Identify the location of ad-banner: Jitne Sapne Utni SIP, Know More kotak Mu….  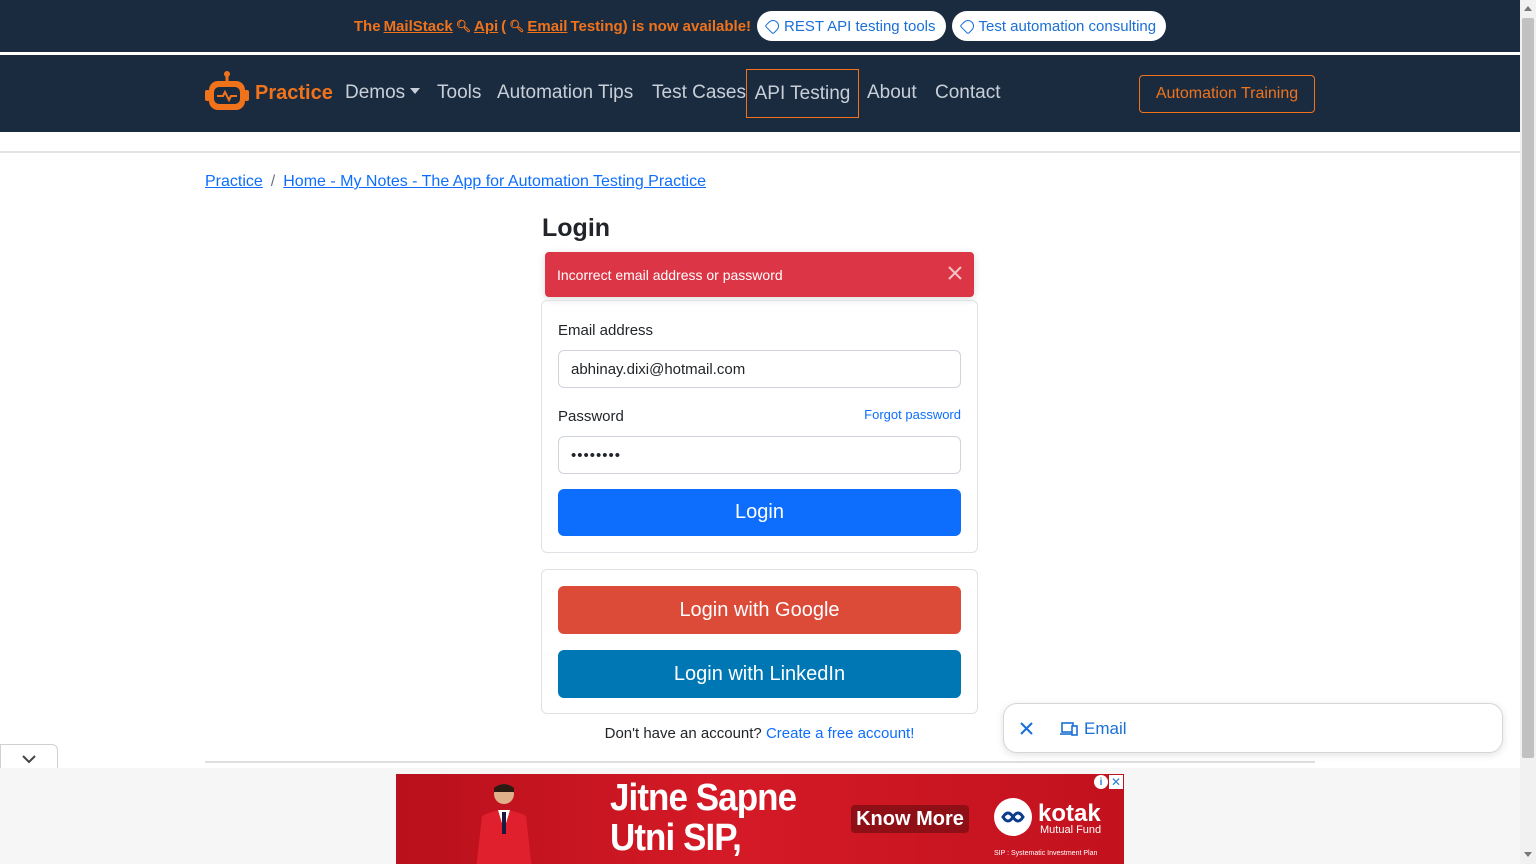
(760, 819).